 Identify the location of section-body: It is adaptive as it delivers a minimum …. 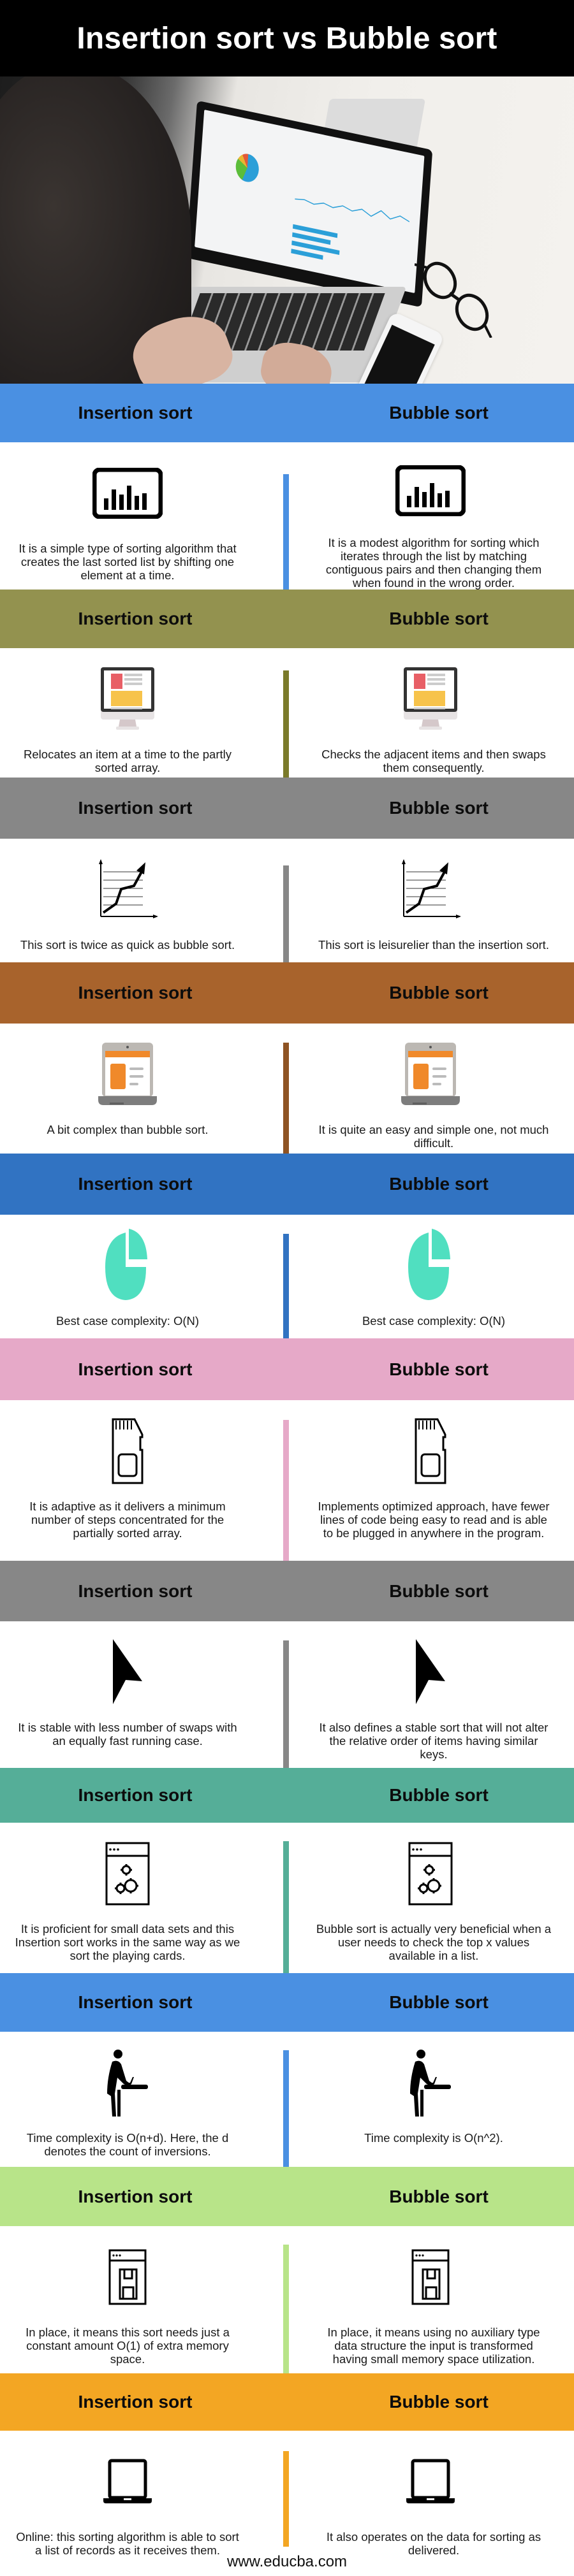
(287, 1480).